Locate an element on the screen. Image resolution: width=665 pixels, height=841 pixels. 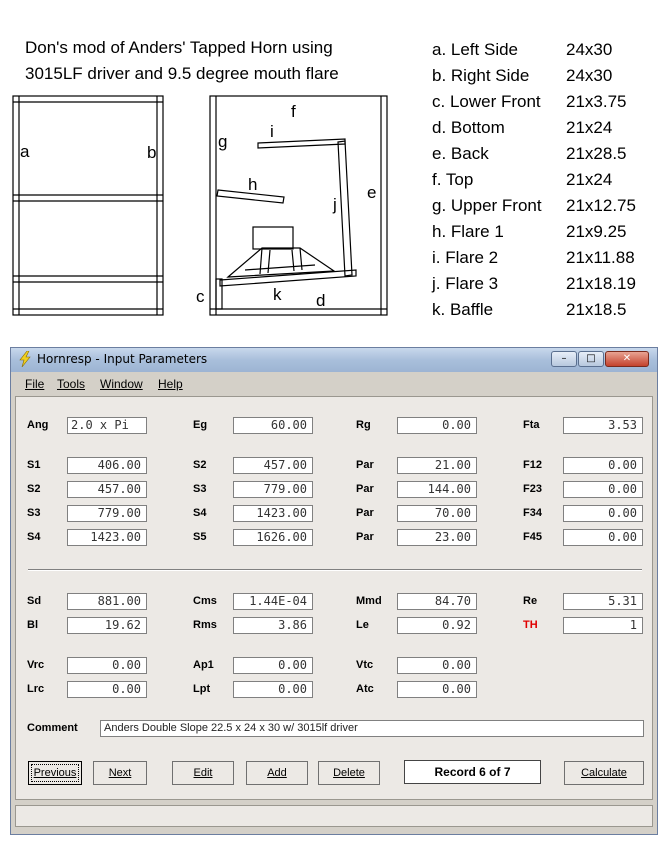
add-button: Add is located at coordinates (277, 773).